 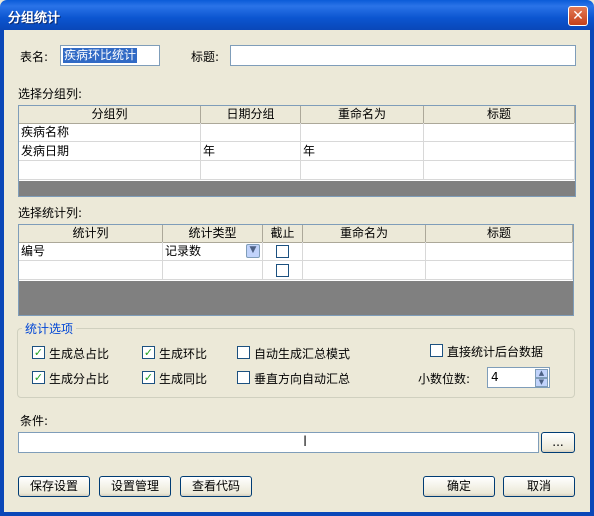 I want to click on window-frame-bottom, so click(x=297, y=514).